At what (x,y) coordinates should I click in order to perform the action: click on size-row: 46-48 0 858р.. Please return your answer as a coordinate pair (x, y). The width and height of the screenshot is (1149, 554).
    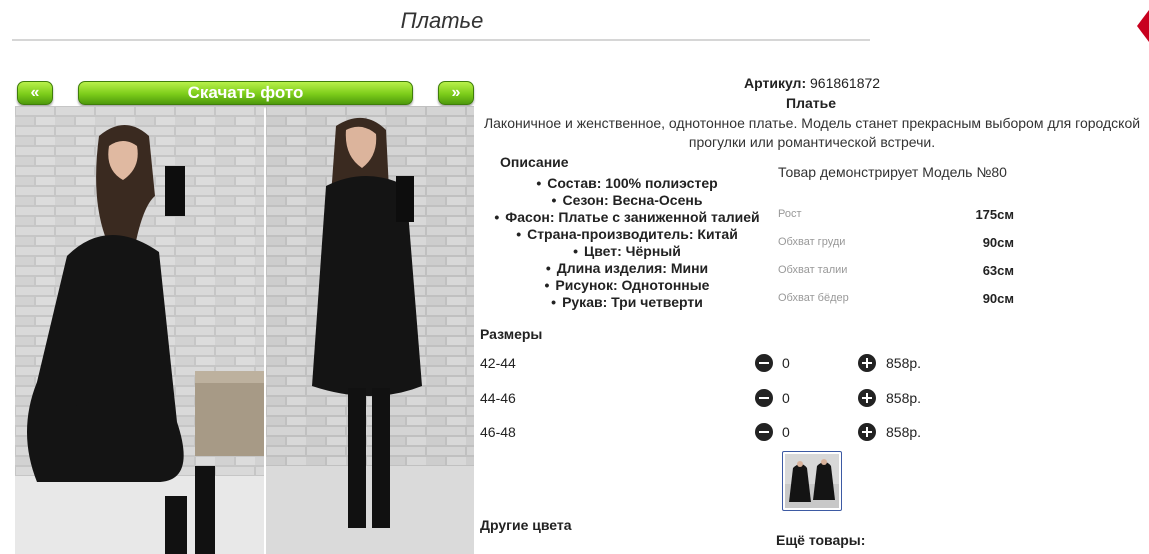
    Looking at the image, I should click on (715, 433).